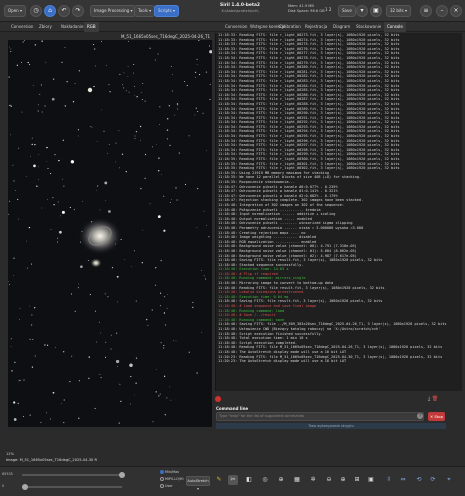  What do you see at coordinates (198, 483) in the screenshot?
I see `autostretch-select: AutoStretch ▾` at bounding box center [198, 483].